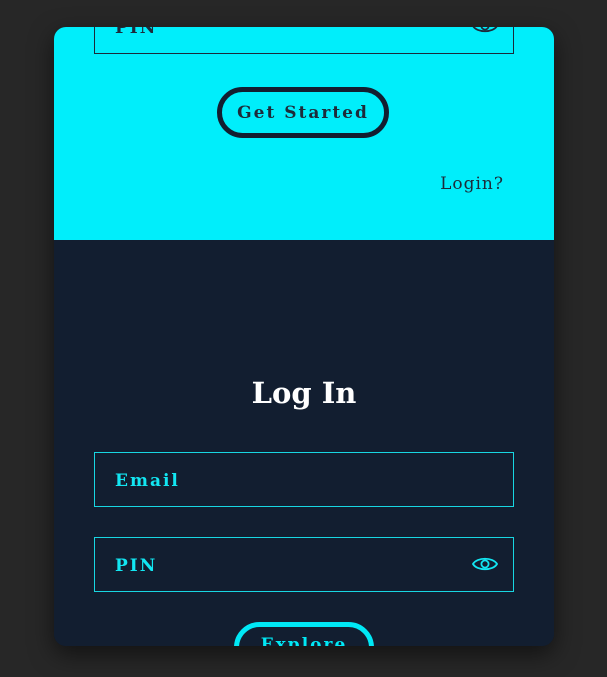 The width and height of the screenshot is (607, 677). Describe the element at coordinates (303, 112) in the screenshot. I see `get-started-button: Get Started` at that location.